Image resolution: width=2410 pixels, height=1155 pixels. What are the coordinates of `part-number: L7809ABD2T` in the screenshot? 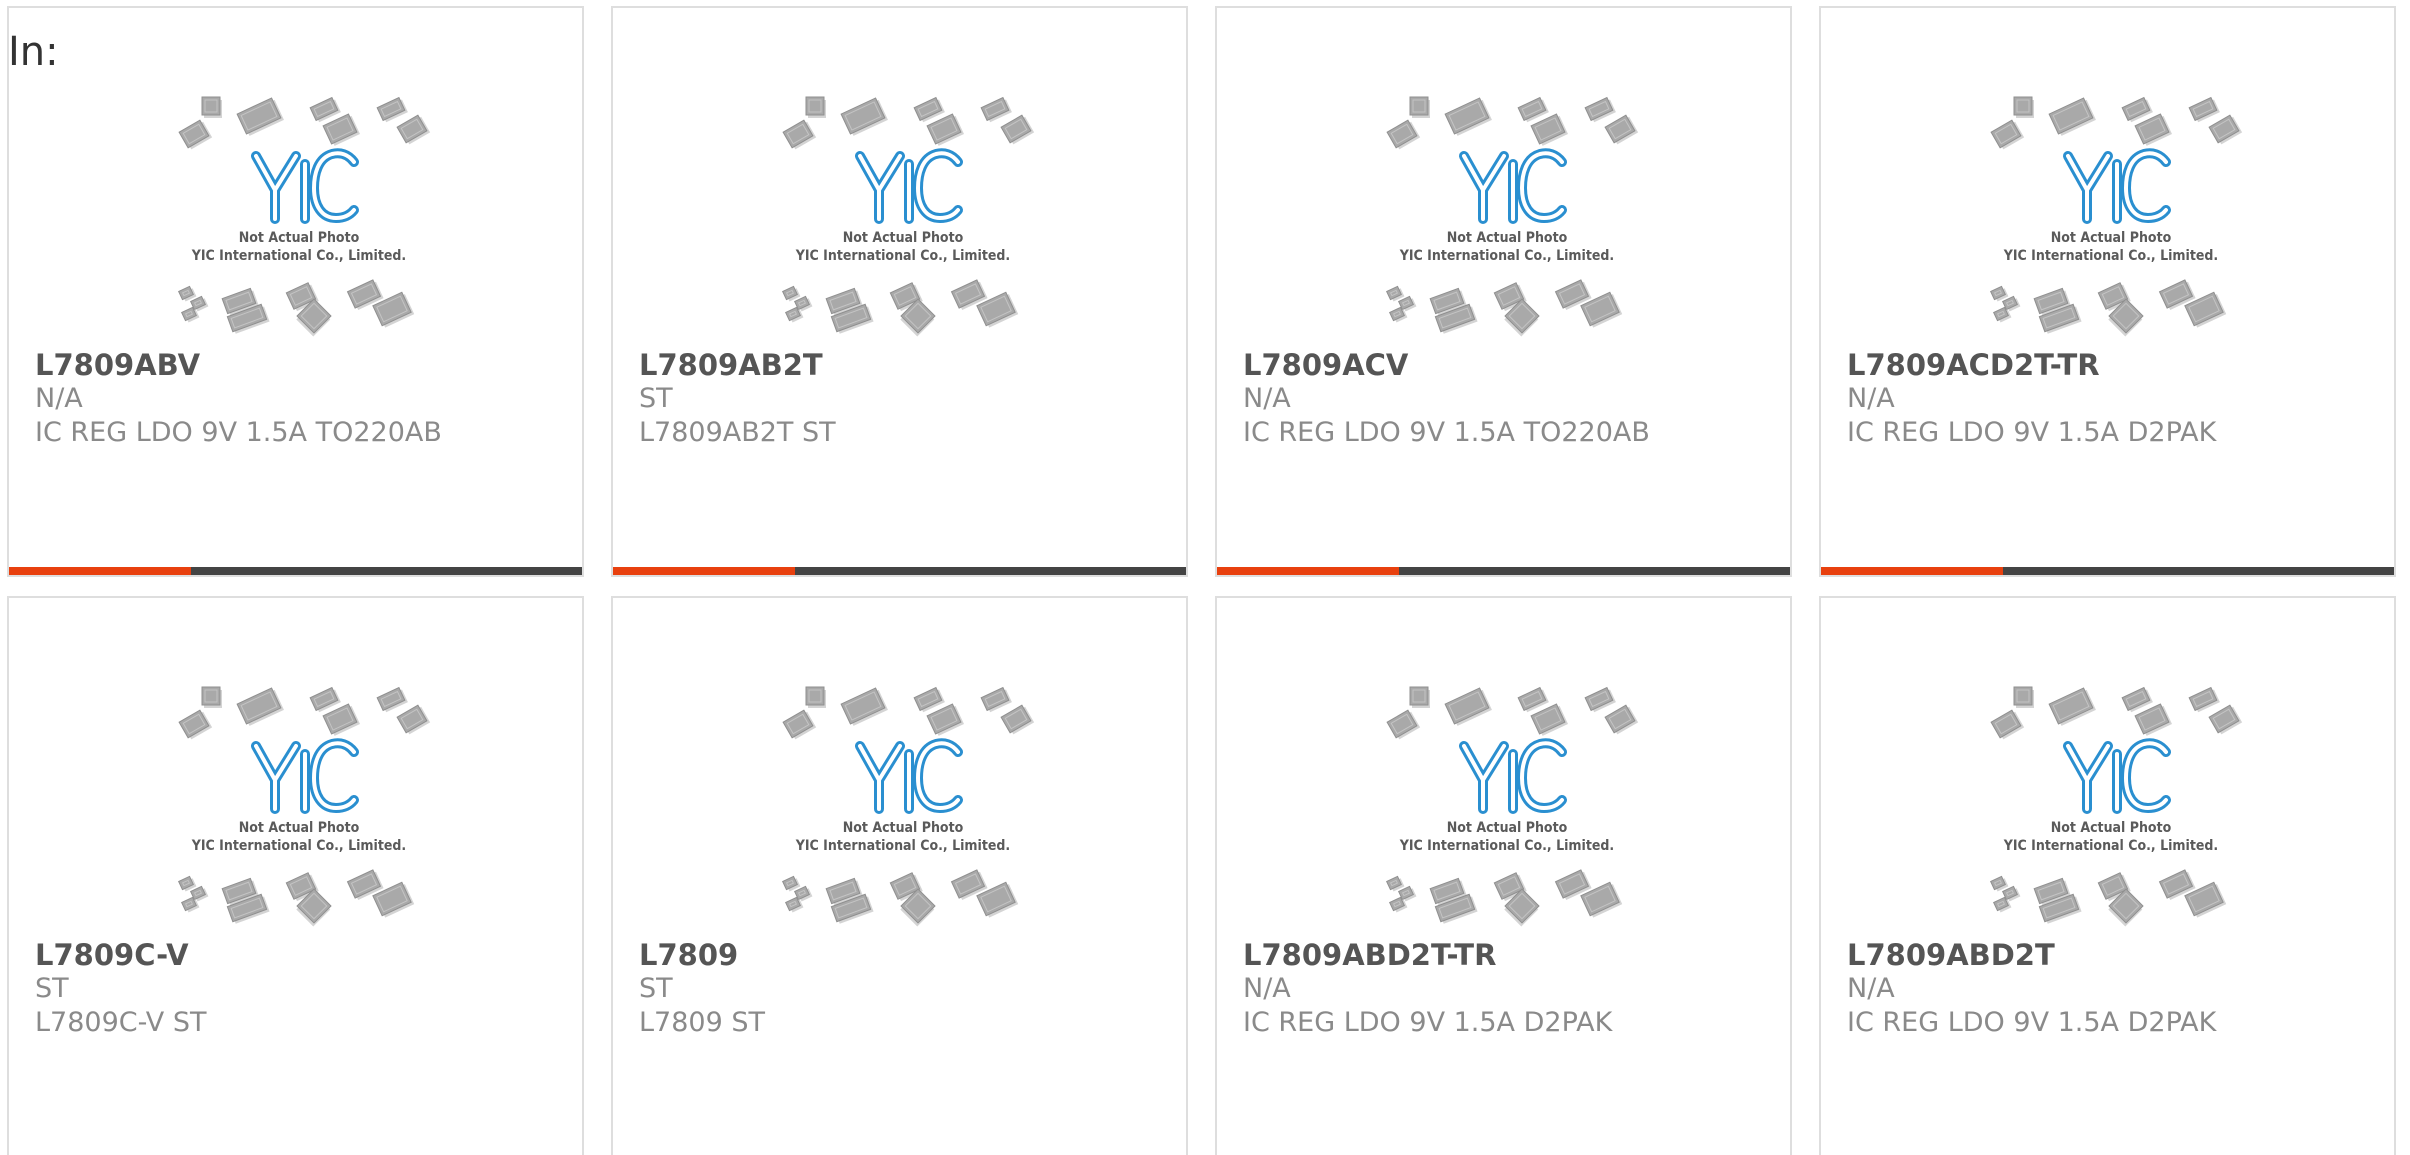 It's located at (1951, 955).